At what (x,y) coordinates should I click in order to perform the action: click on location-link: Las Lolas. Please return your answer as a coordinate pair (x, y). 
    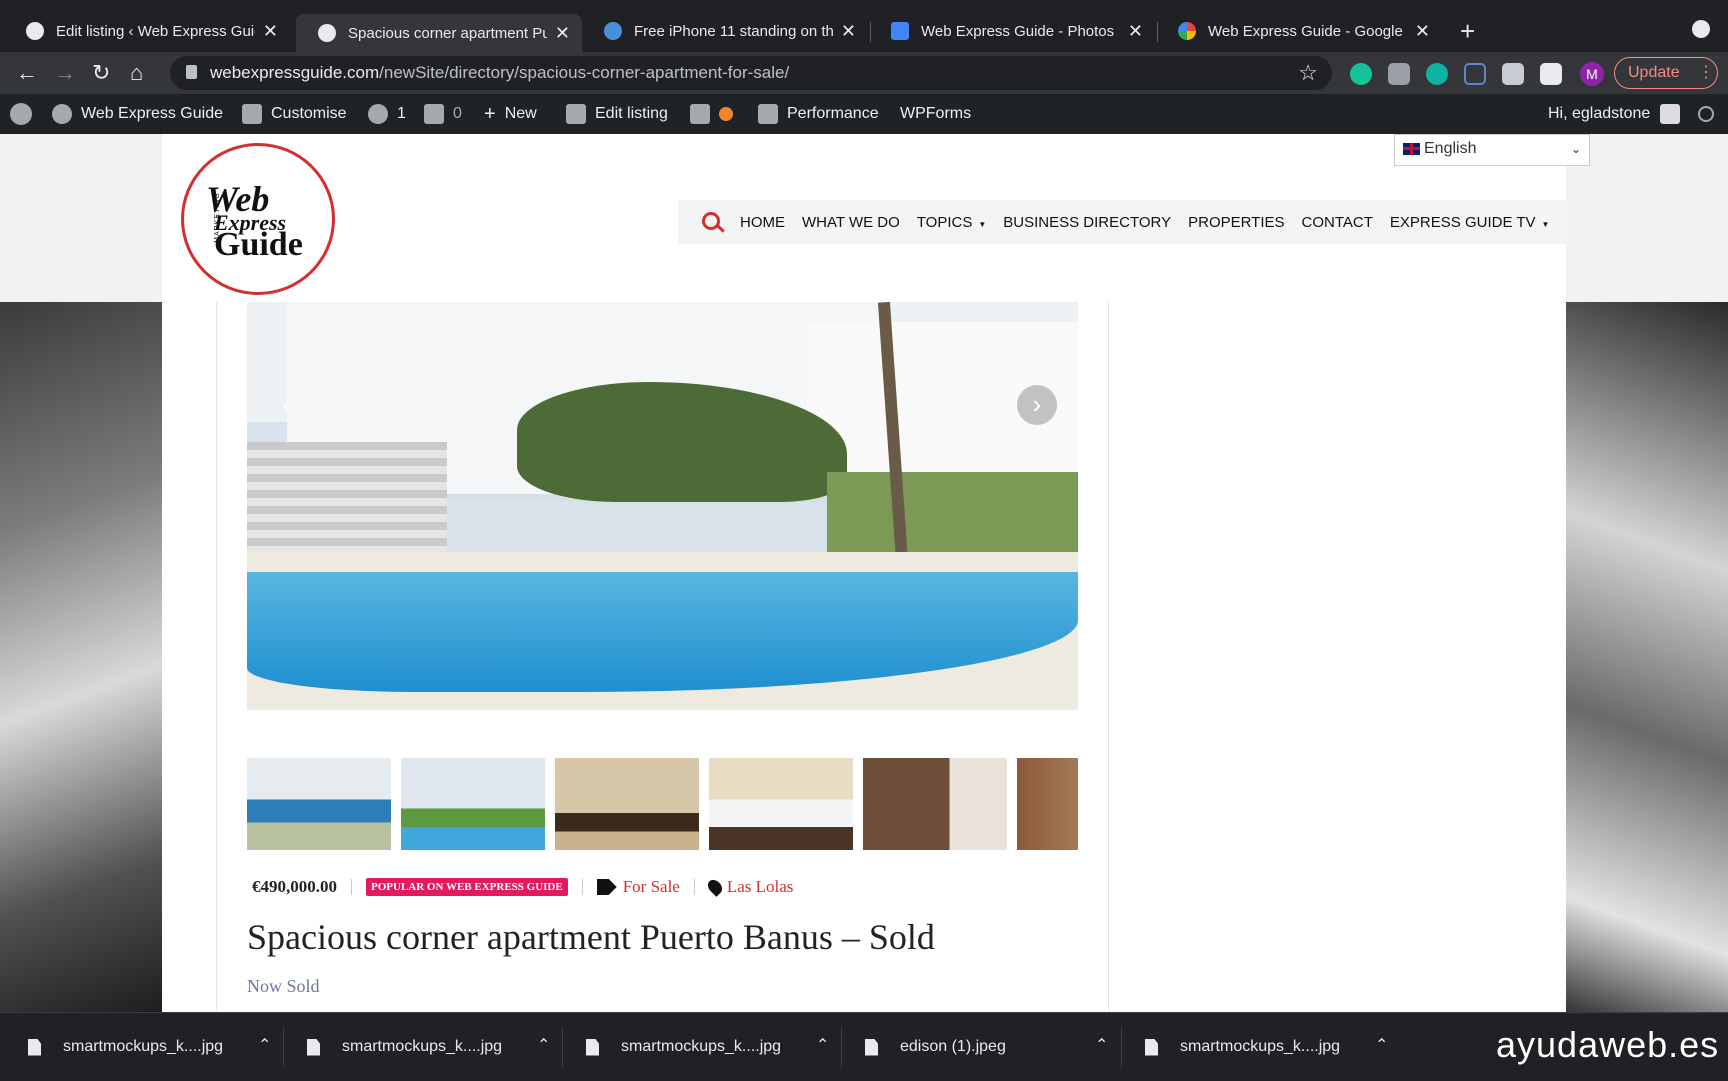
    Looking at the image, I should click on (760, 887).